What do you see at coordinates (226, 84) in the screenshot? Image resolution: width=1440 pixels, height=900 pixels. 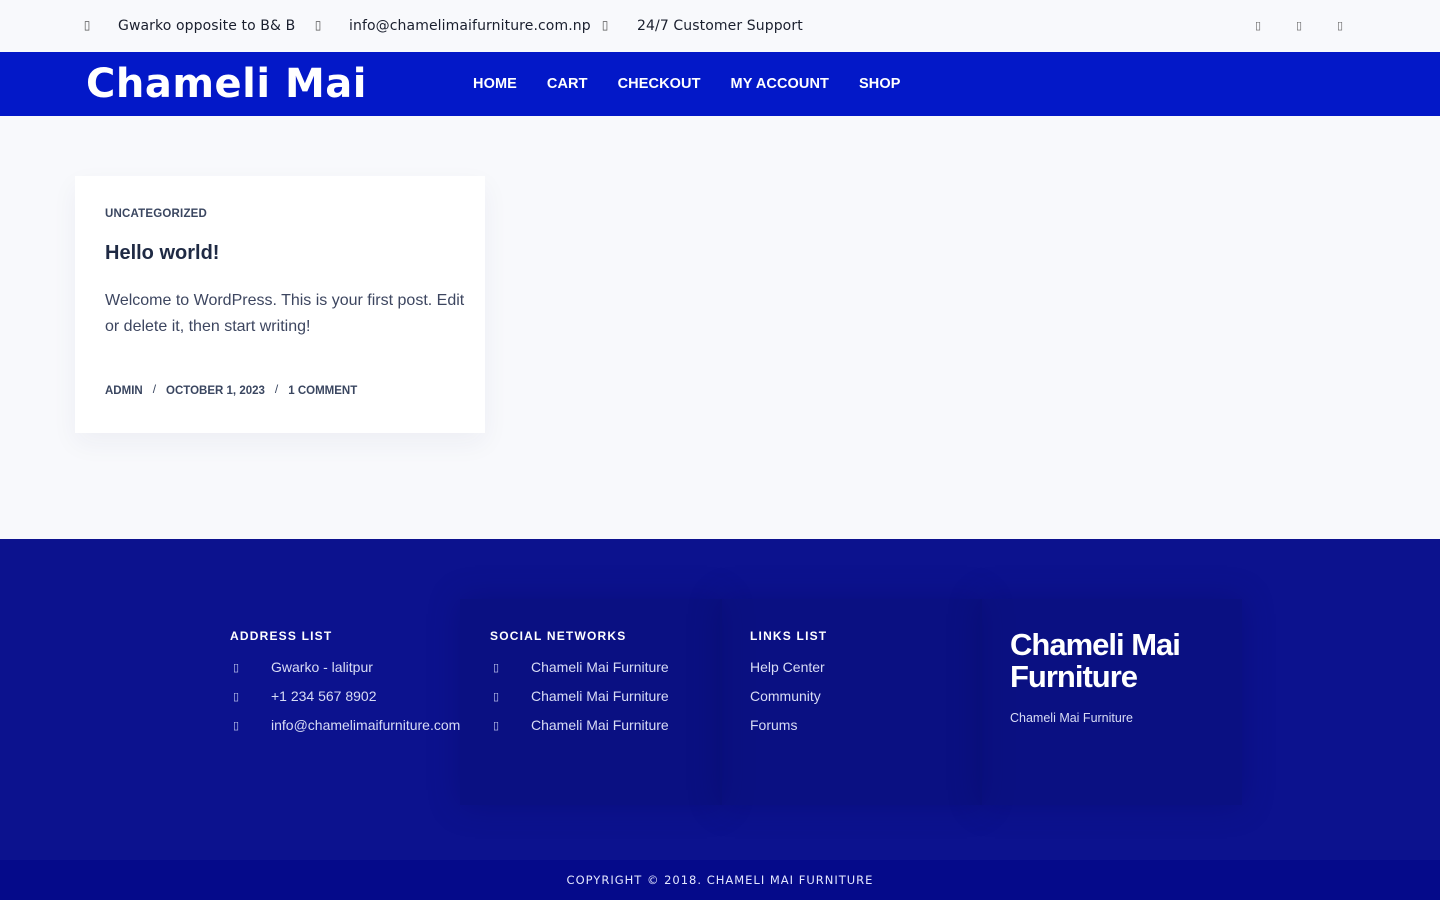 I see `site-logo: Chameli Mai` at bounding box center [226, 84].